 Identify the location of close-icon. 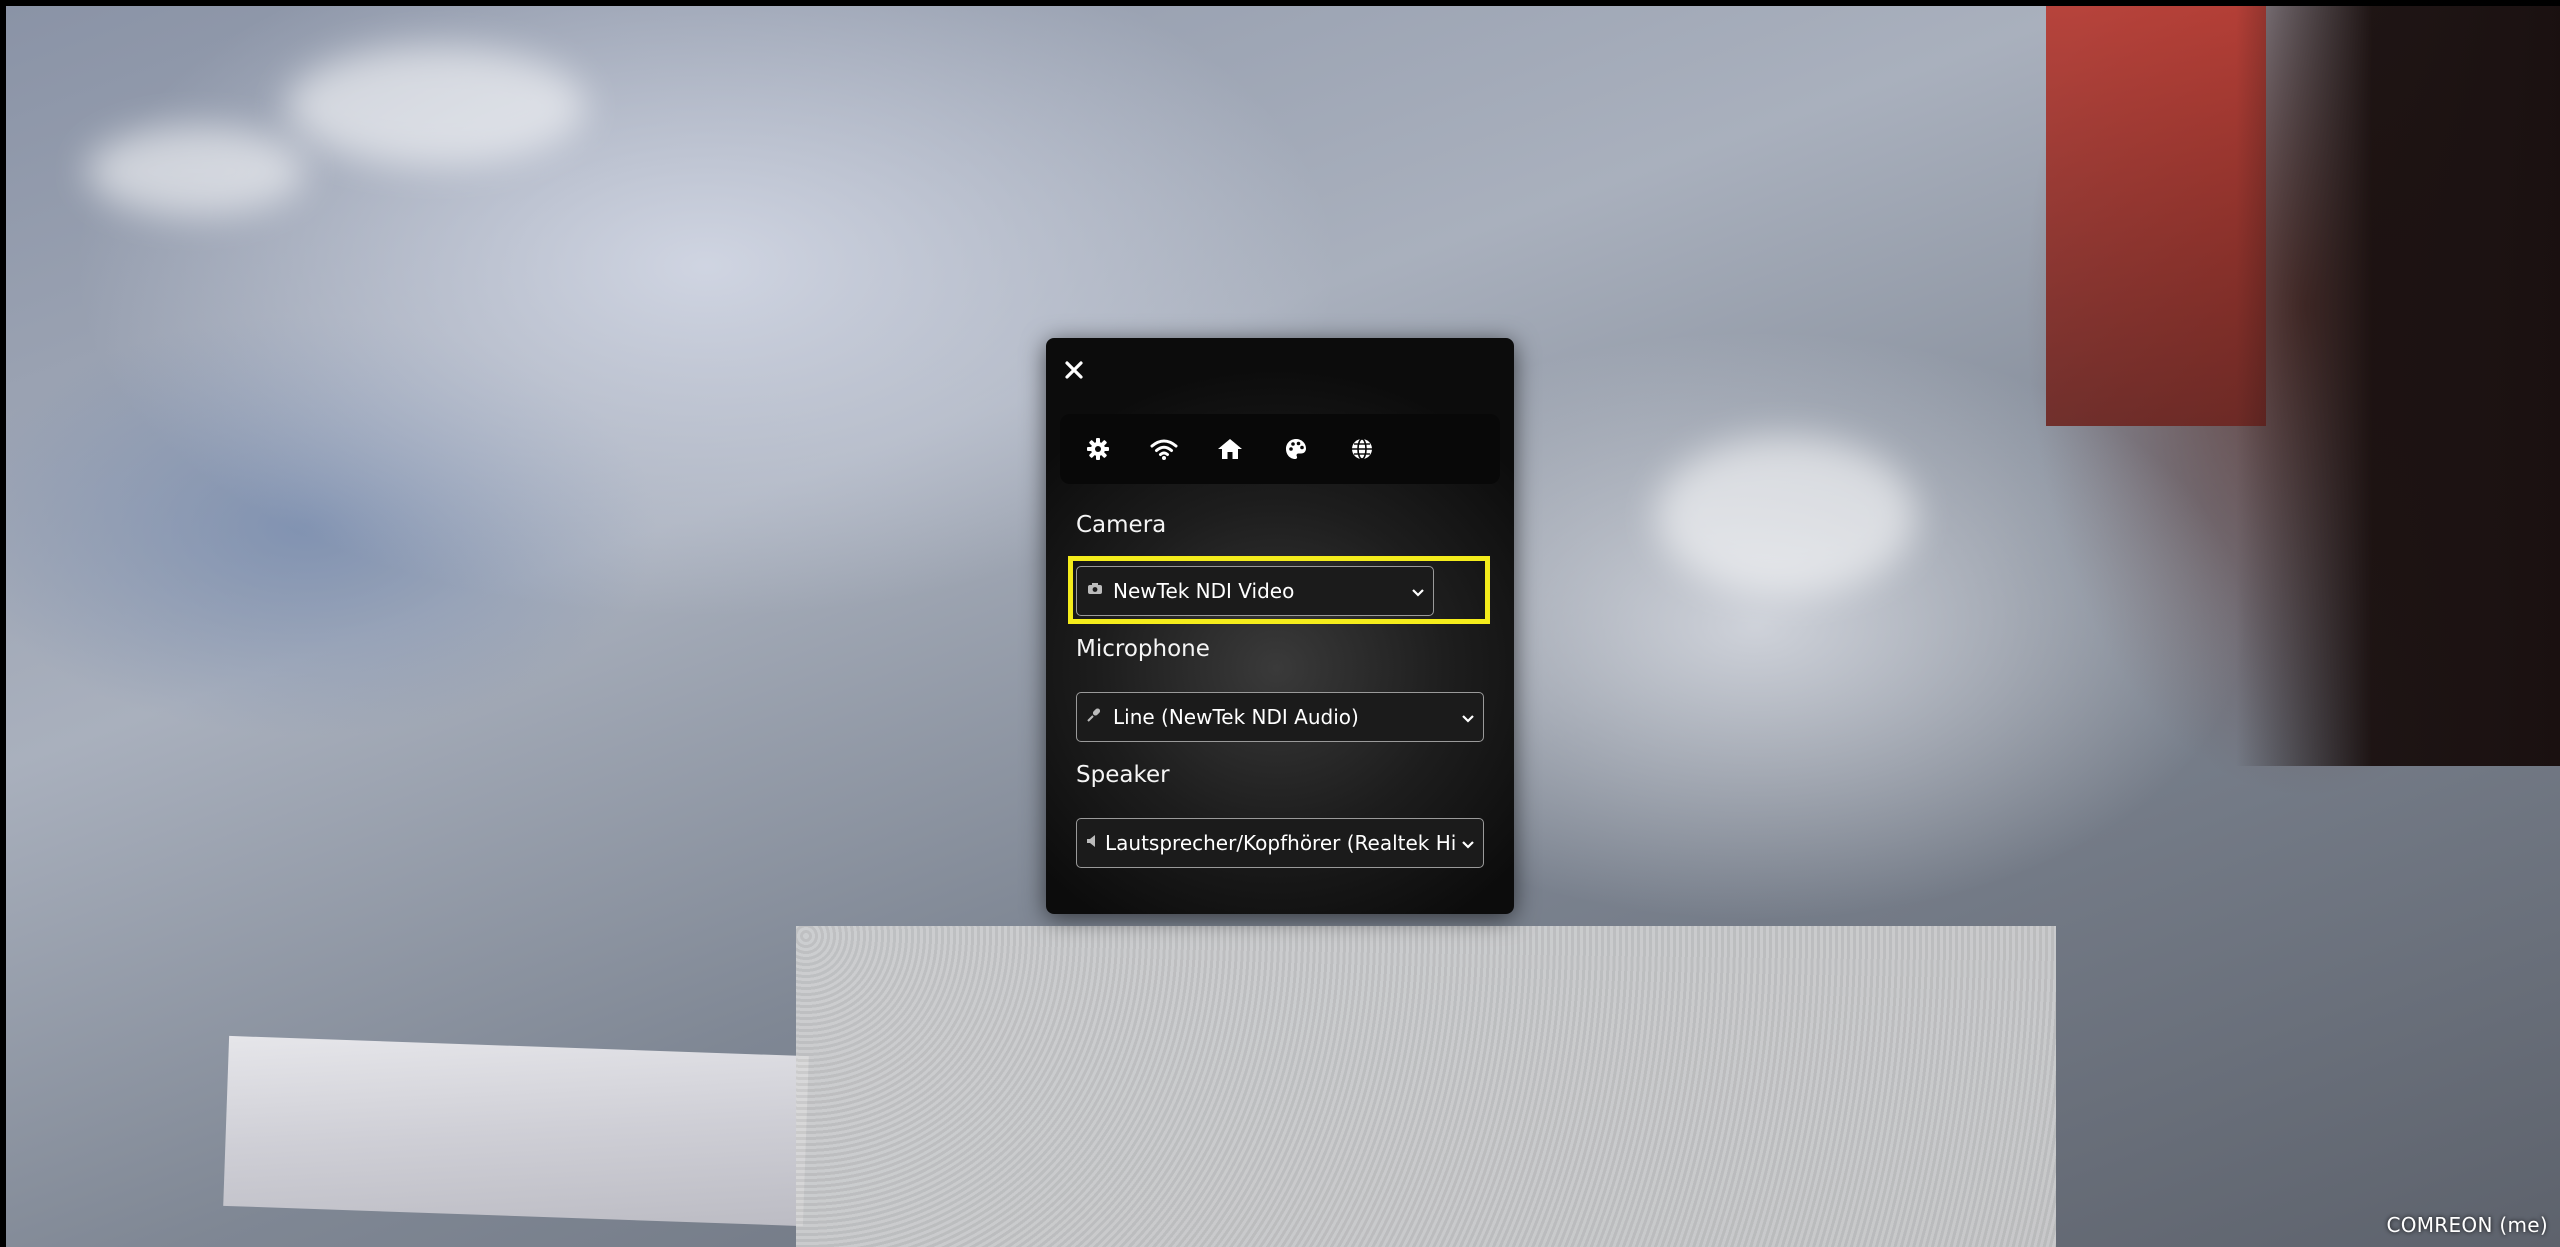
(1074, 370).